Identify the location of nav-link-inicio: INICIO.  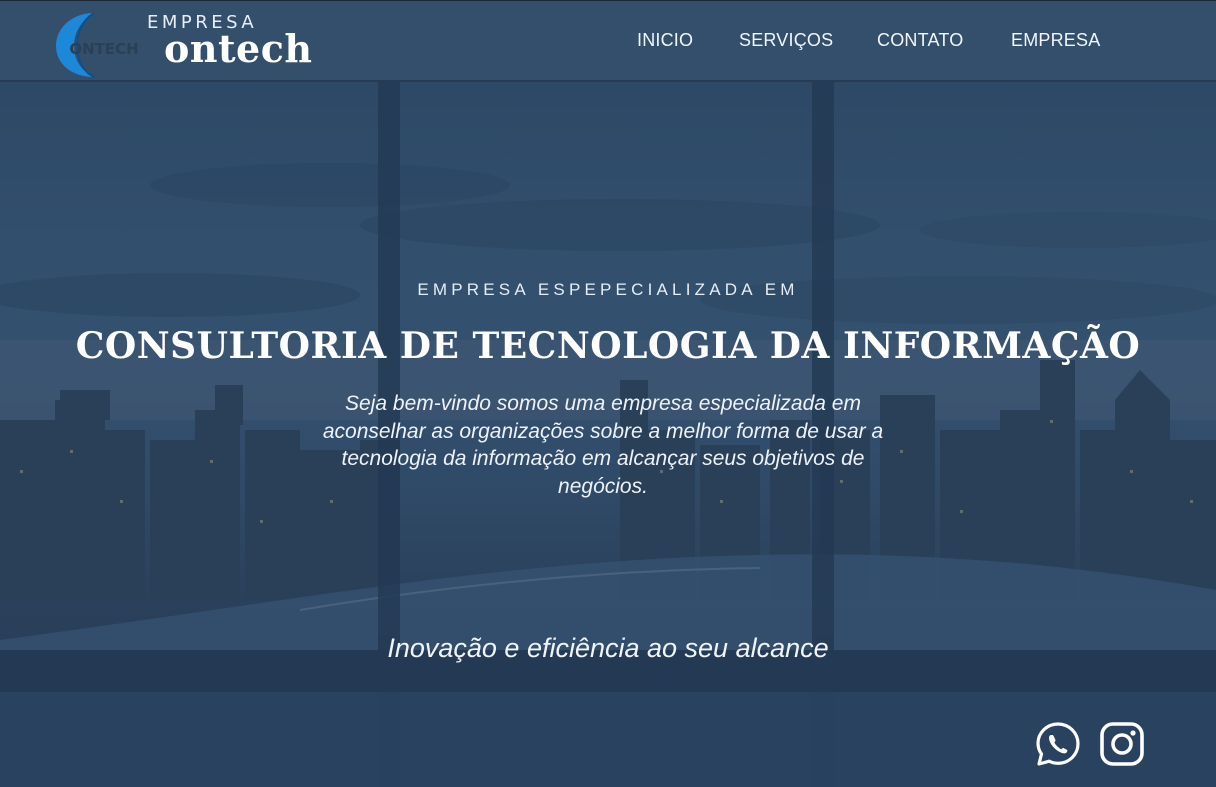
(665, 40).